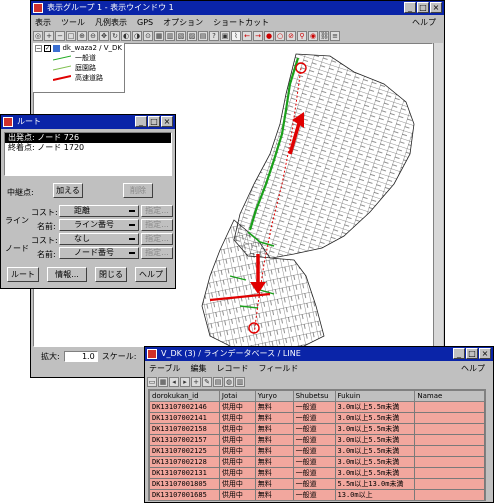 This screenshot has width=500, height=504. Describe the element at coordinates (410, 7) in the screenshot. I see `minimize-icon: _` at that location.